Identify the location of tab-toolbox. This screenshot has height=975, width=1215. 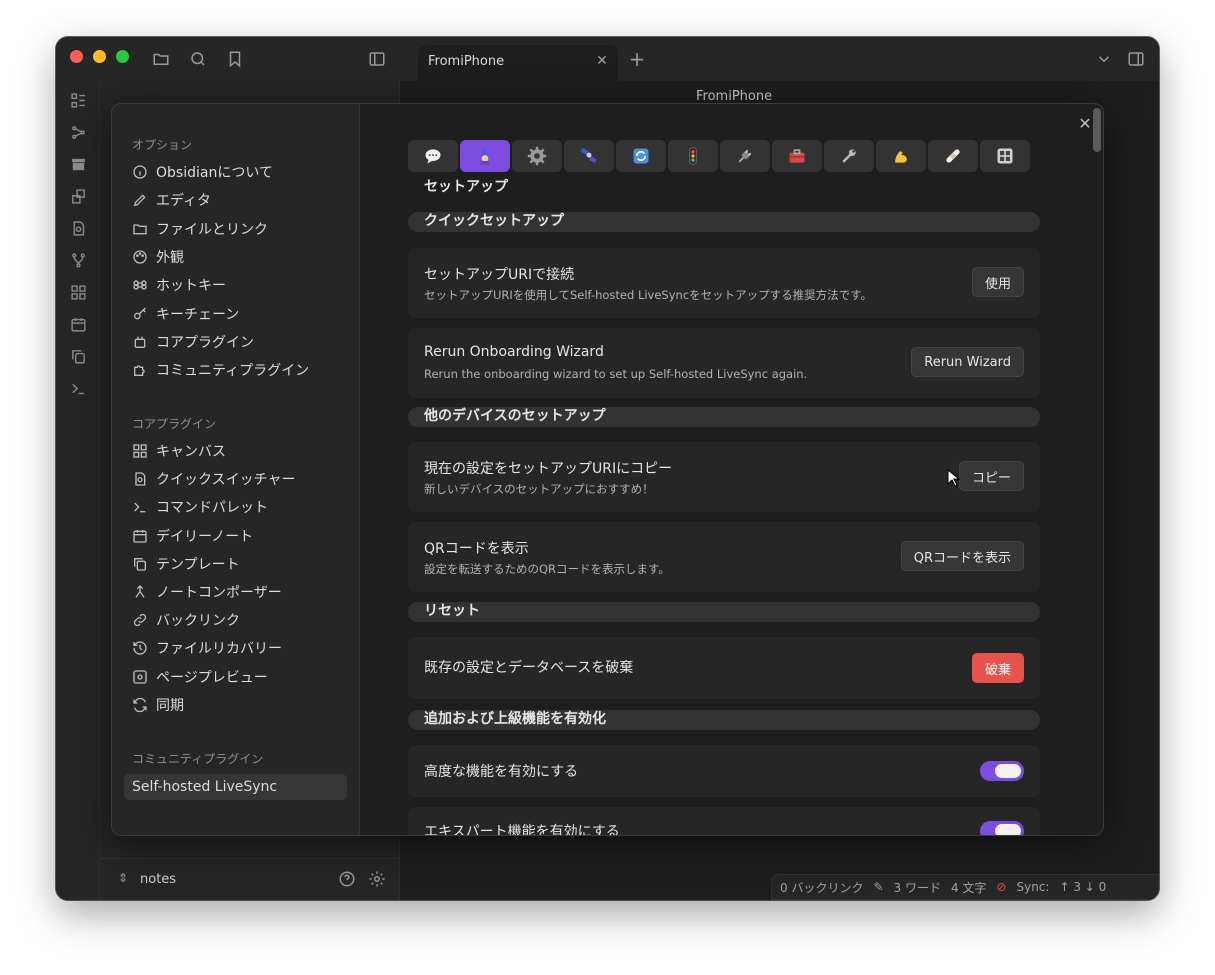
(797, 156).